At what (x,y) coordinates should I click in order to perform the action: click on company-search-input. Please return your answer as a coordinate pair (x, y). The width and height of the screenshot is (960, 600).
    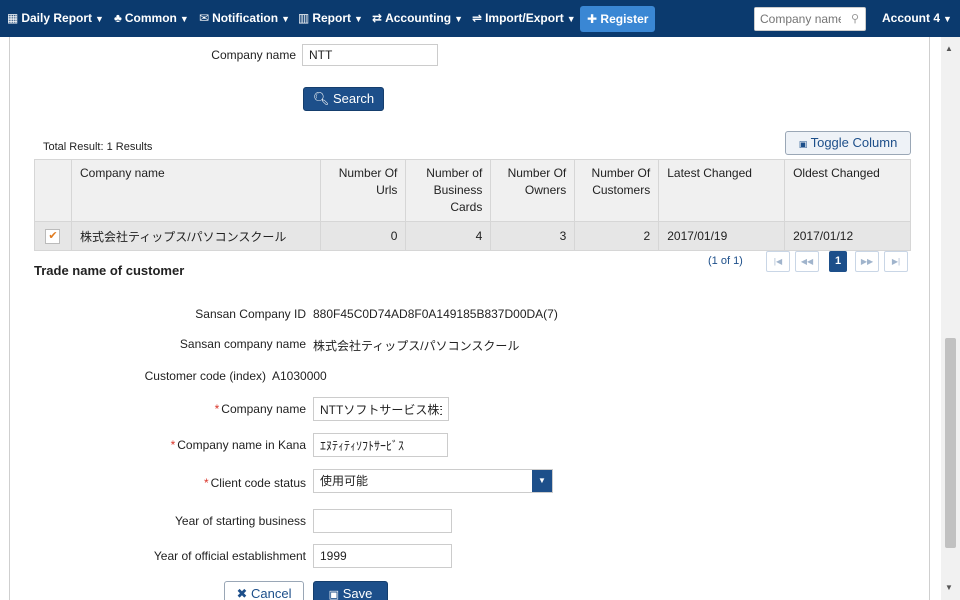
    Looking at the image, I should click on (798, 19).